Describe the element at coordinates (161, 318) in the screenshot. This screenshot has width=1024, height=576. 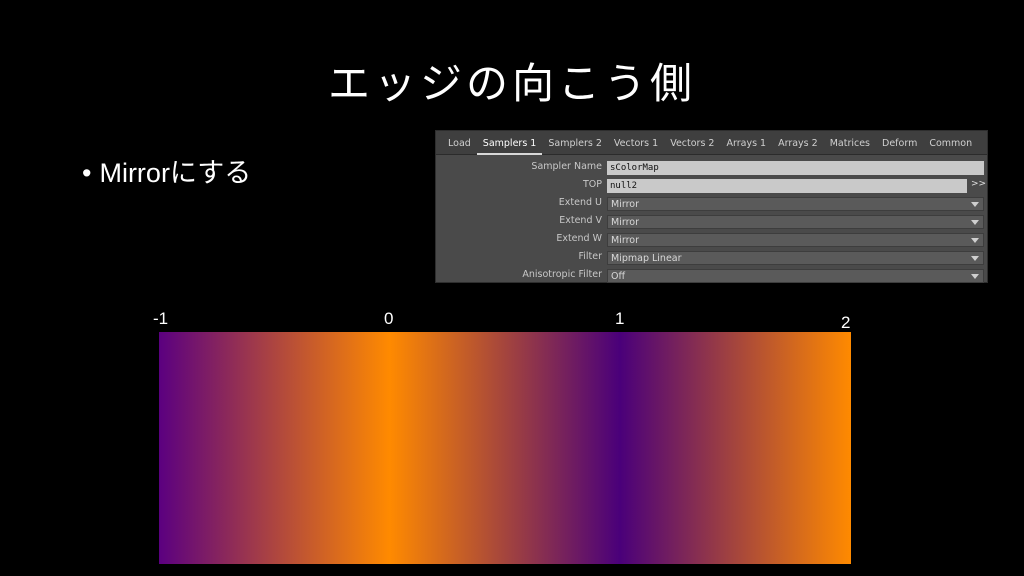
I see `tick-label-minus-1: -1` at that location.